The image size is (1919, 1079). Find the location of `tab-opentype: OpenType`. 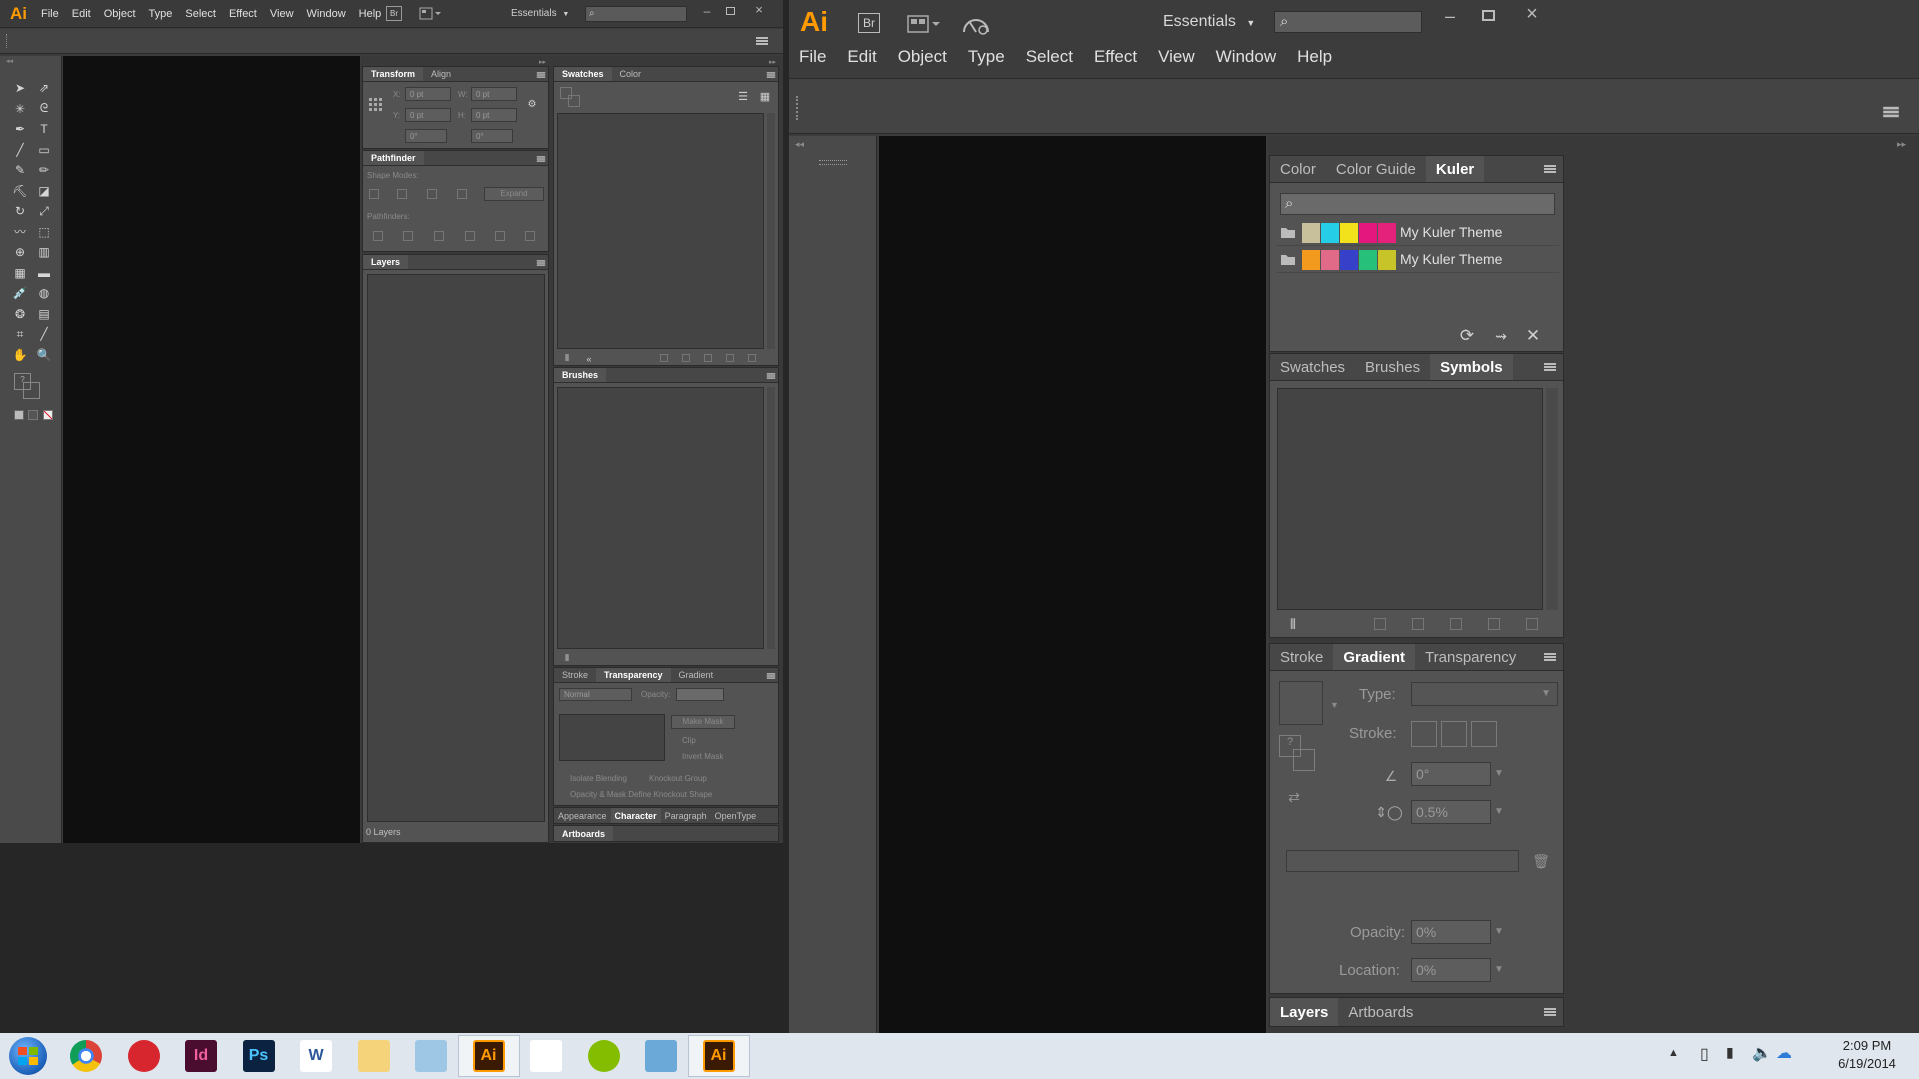

tab-opentype: OpenType is located at coordinates (736, 815).